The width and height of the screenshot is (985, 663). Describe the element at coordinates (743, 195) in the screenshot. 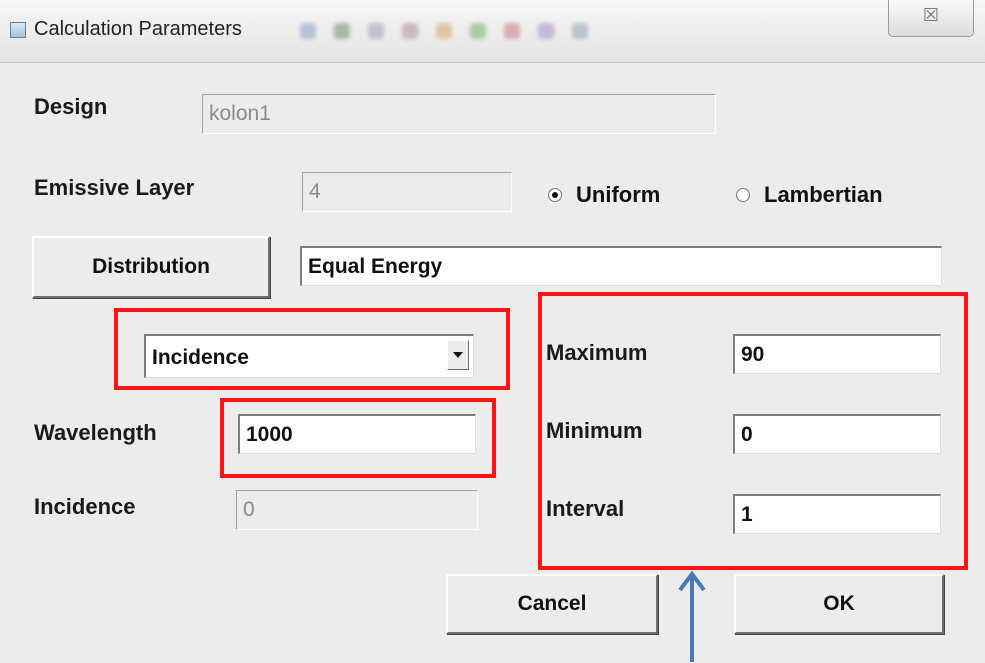

I see `radio-unchecked-icon` at that location.